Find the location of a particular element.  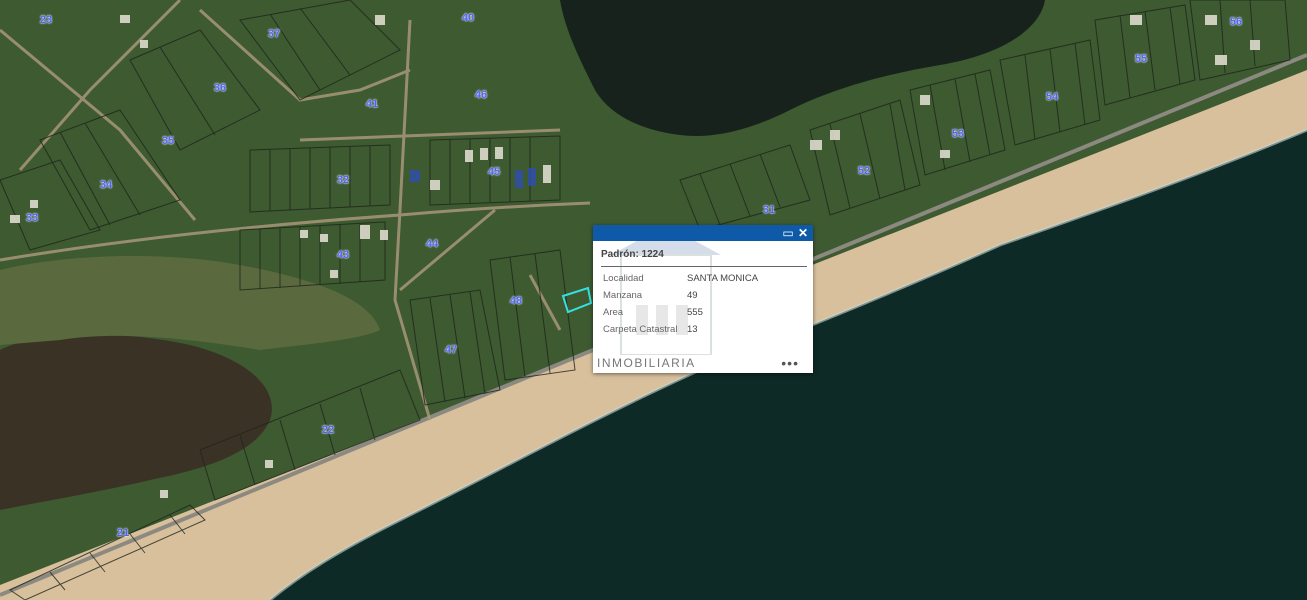

watermark-label: INMOBILIARIA is located at coordinates (646, 363).